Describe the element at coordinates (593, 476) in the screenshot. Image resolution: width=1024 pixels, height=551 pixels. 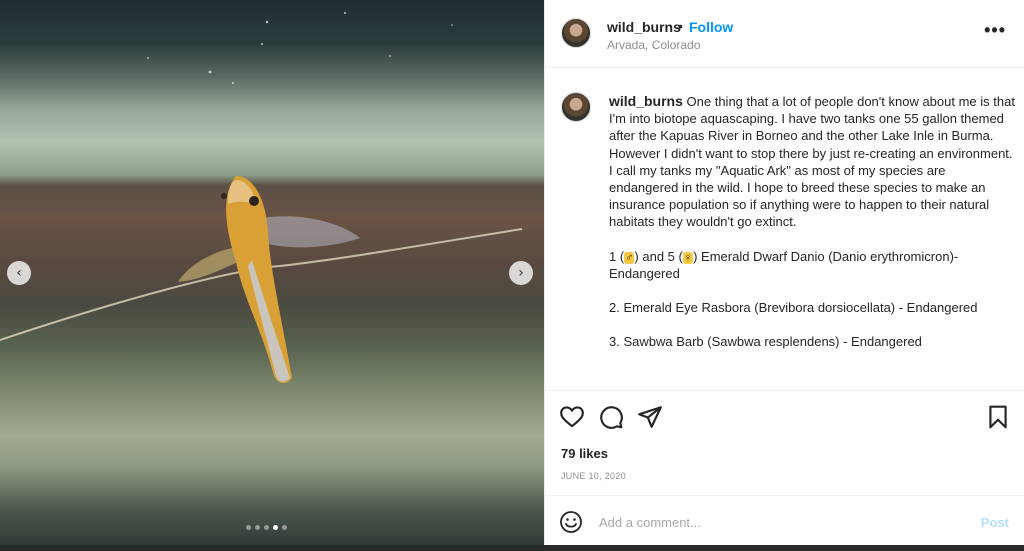
I see `post-date: JUNE 10, 2020` at that location.